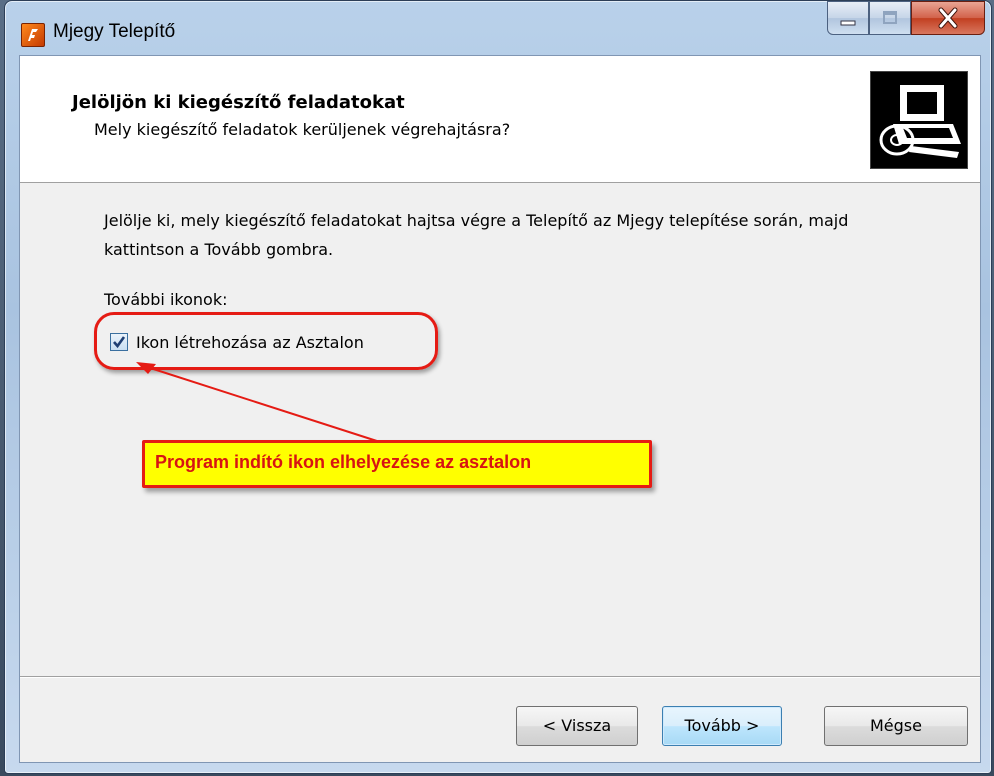 The image size is (994, 776). What do you see at coordinates (500, 677) in the screenshot?
I see `footer-divider` at bounding box center [500, 677].